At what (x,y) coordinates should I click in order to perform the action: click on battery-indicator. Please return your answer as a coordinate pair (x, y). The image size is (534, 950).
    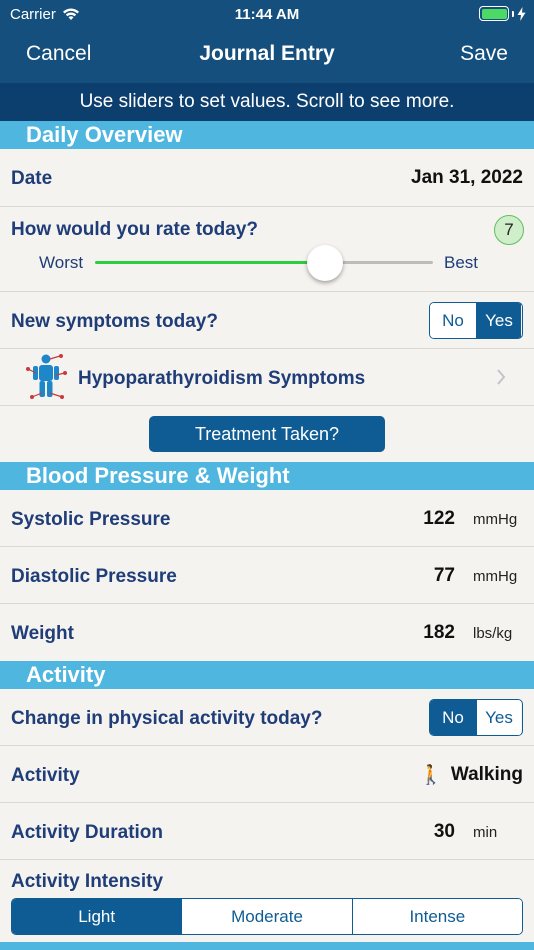
    Looking at the image, I should click on (502, 13).